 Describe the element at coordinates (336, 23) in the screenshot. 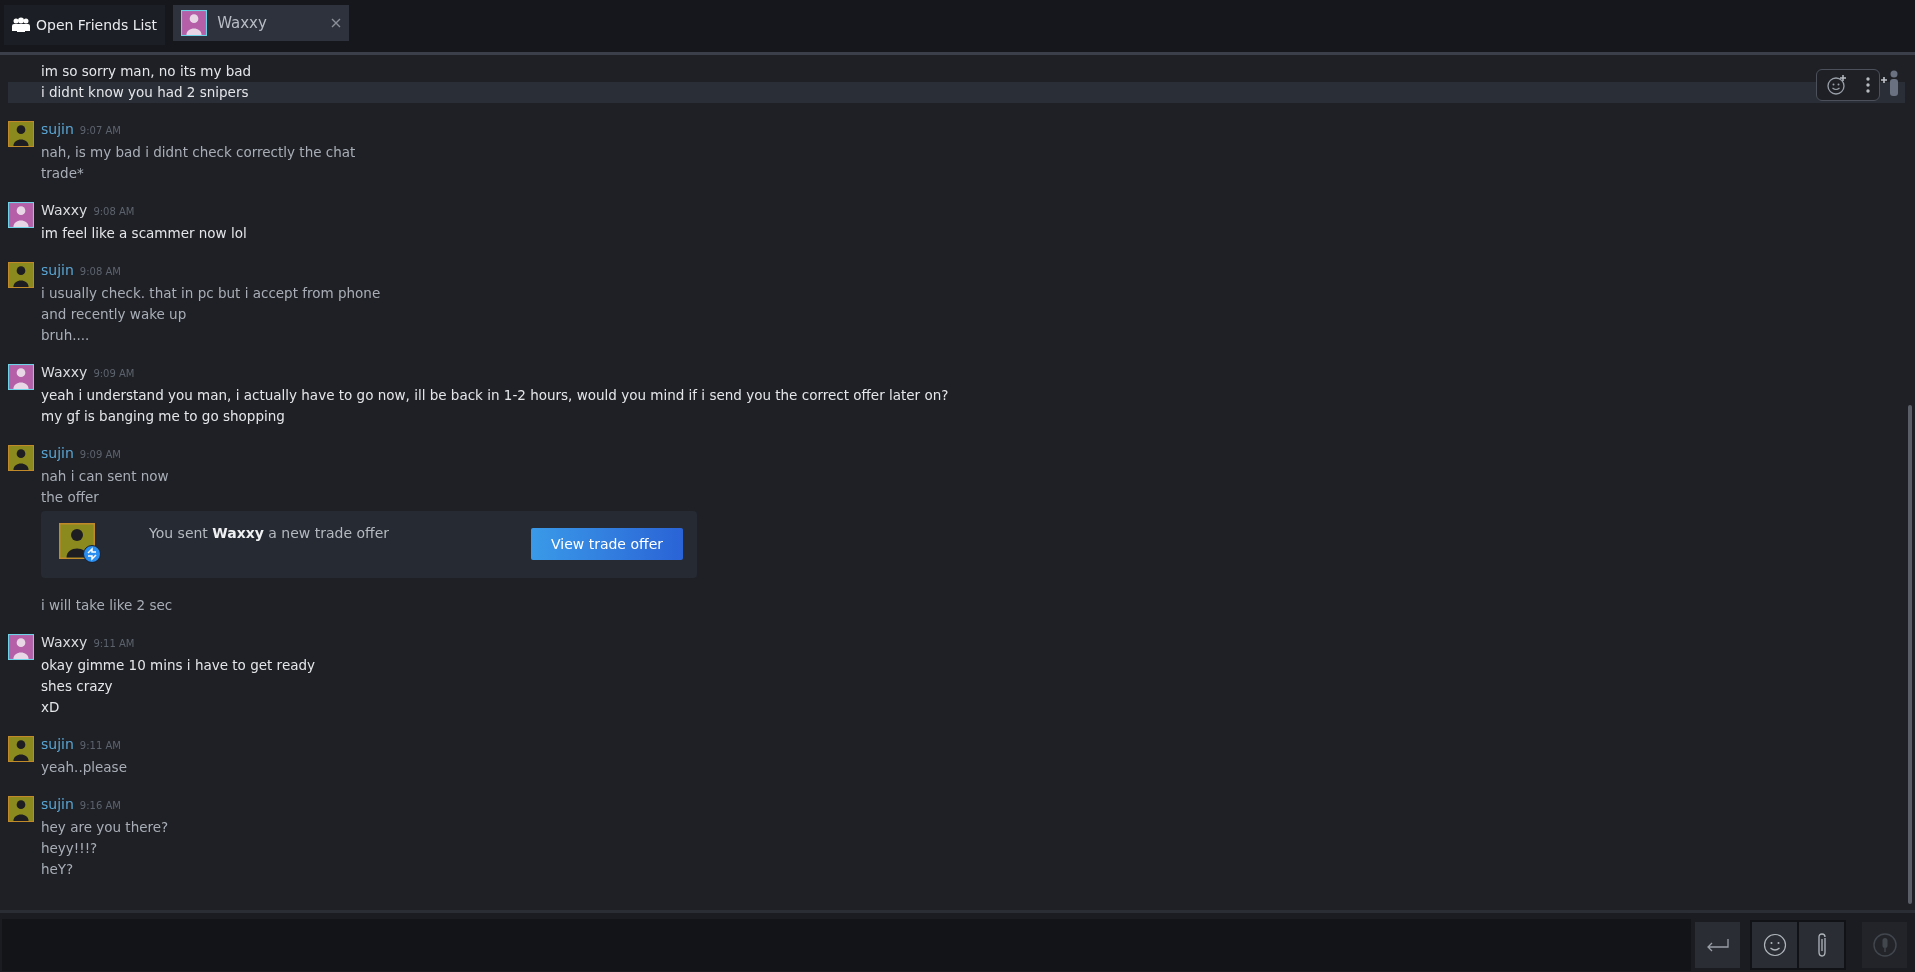

I see `close-icon` at that location.